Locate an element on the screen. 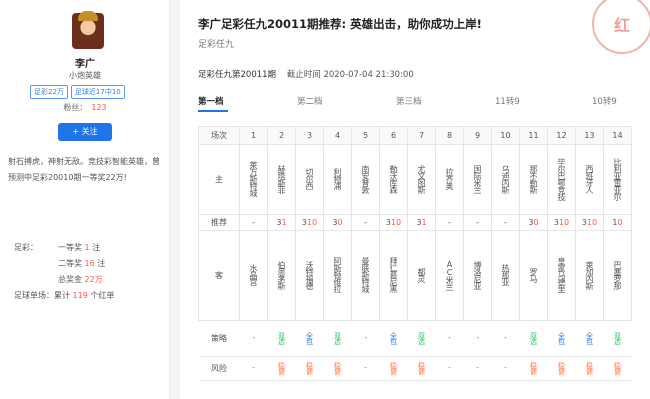 This screenshot has height=399, width=650. home-team-name: 毕尔巴鄂竞技 is located at coordinates (561, 178).